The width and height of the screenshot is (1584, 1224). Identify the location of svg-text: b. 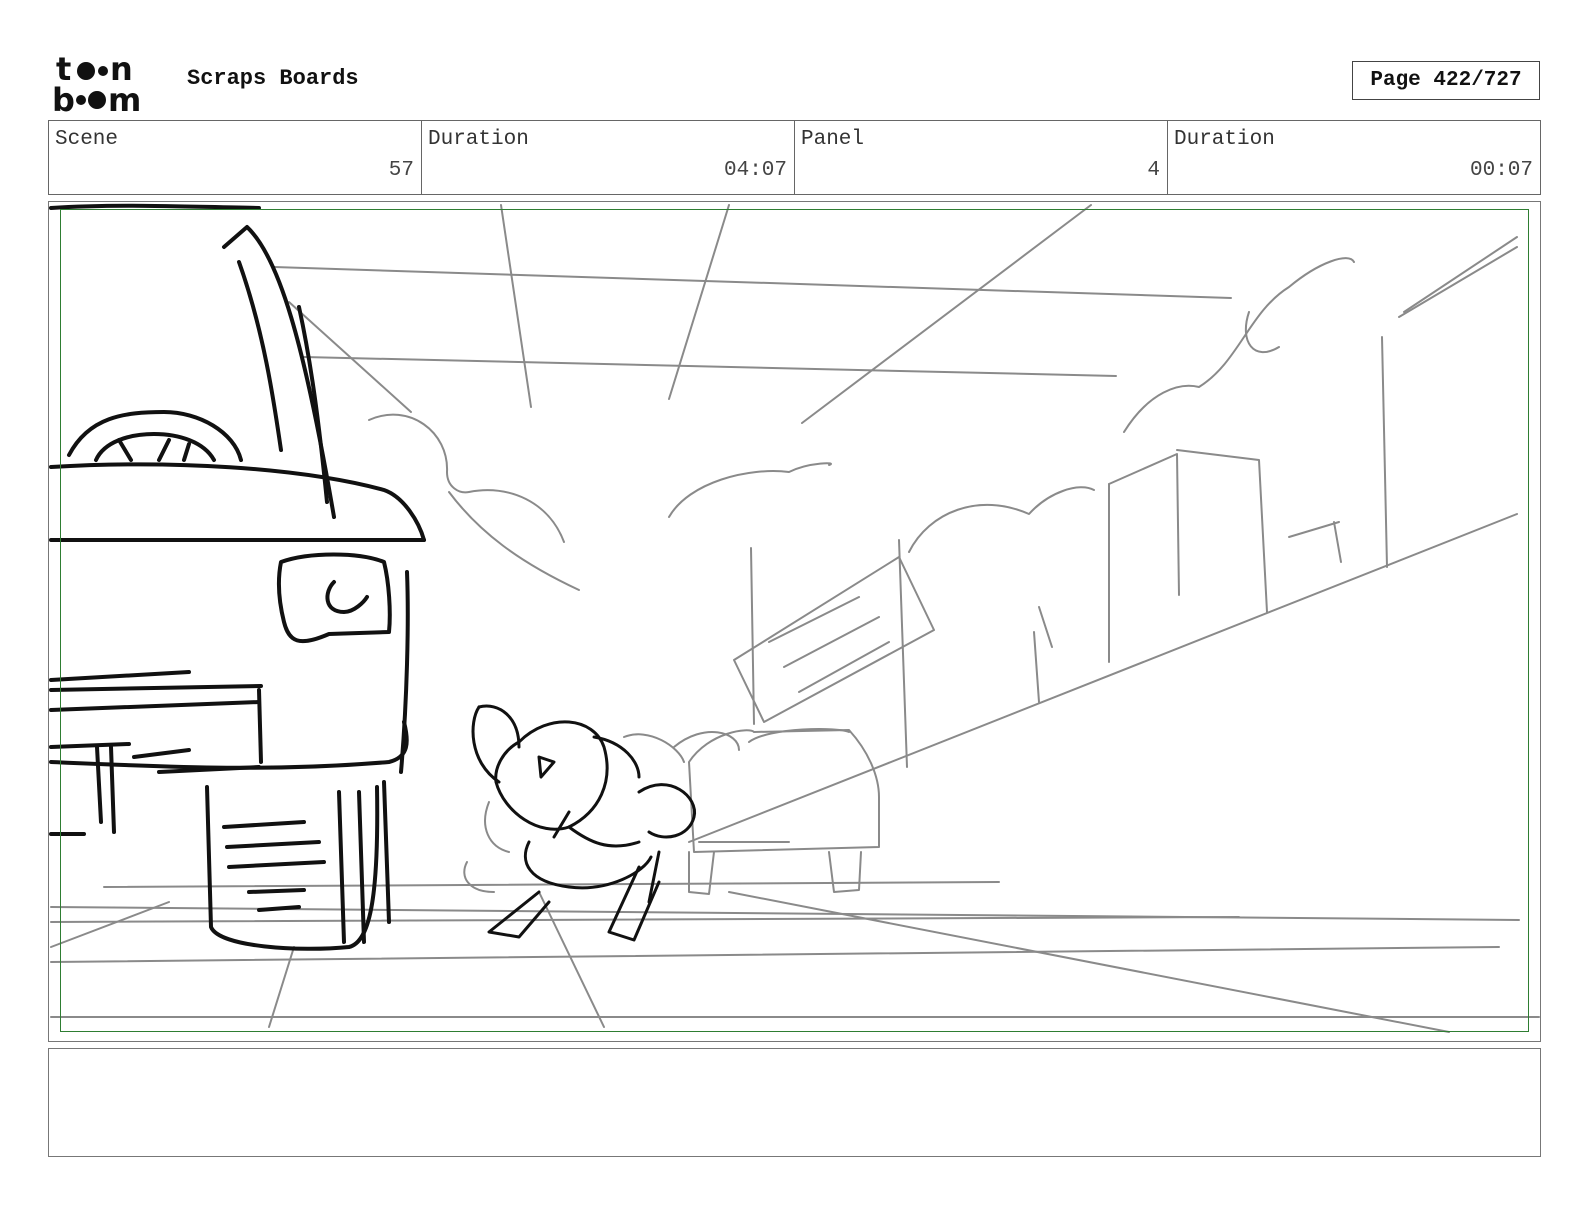
(63, 97).